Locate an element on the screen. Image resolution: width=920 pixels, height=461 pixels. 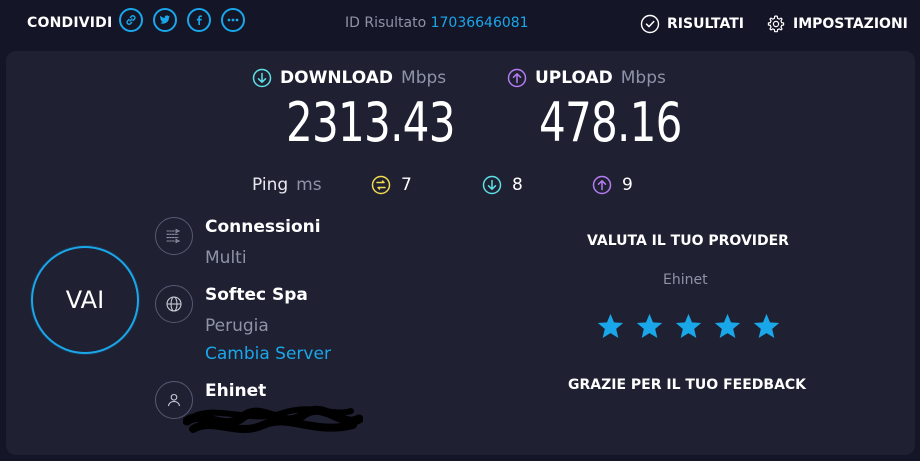
server-name: Softec Spa is located at coordinates (256, 295).